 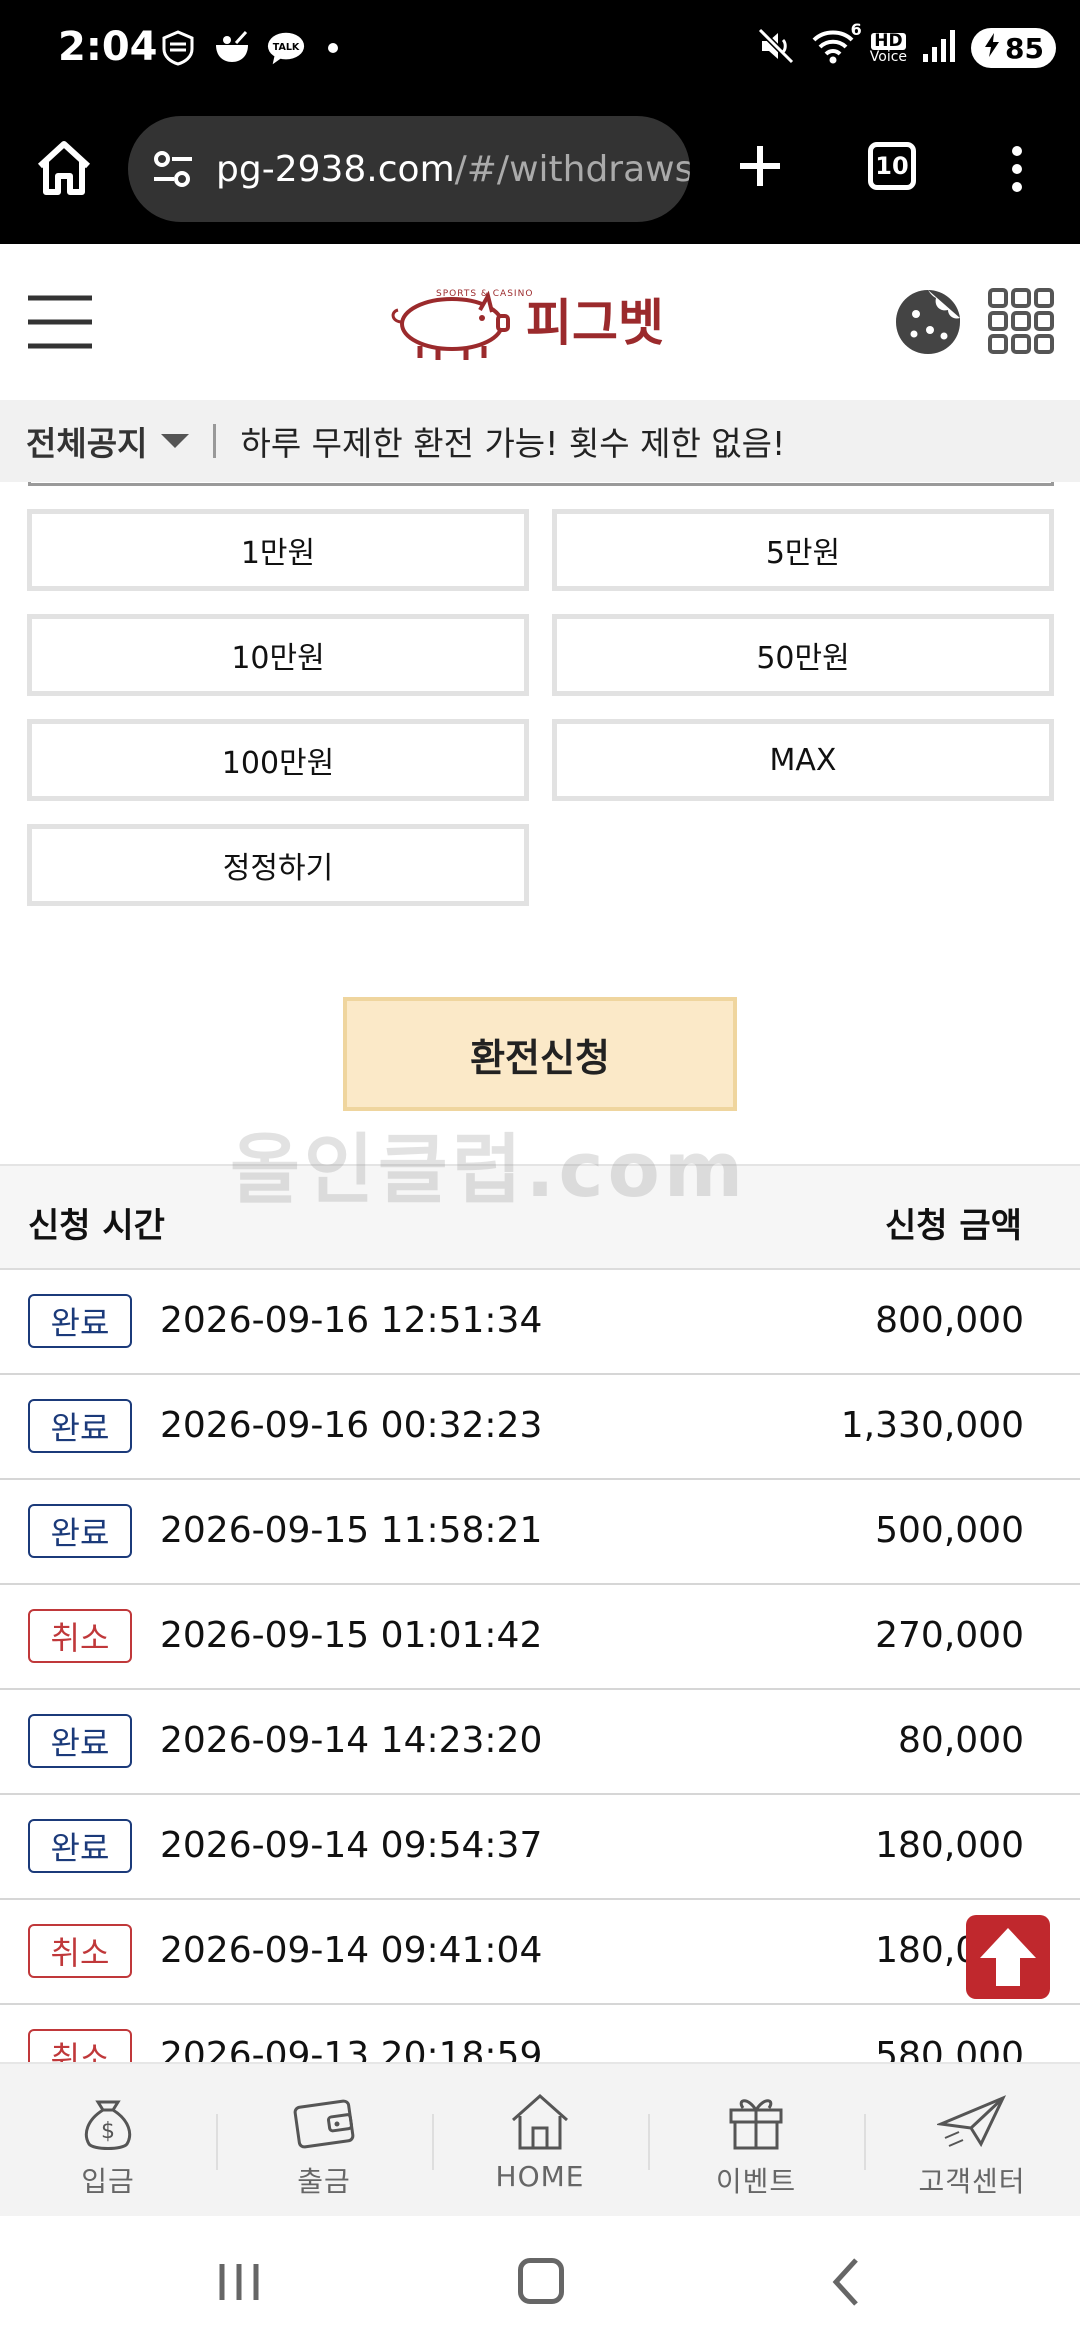 I want to click on nav-withdraw: 출금, so click(x=324, y=2141).